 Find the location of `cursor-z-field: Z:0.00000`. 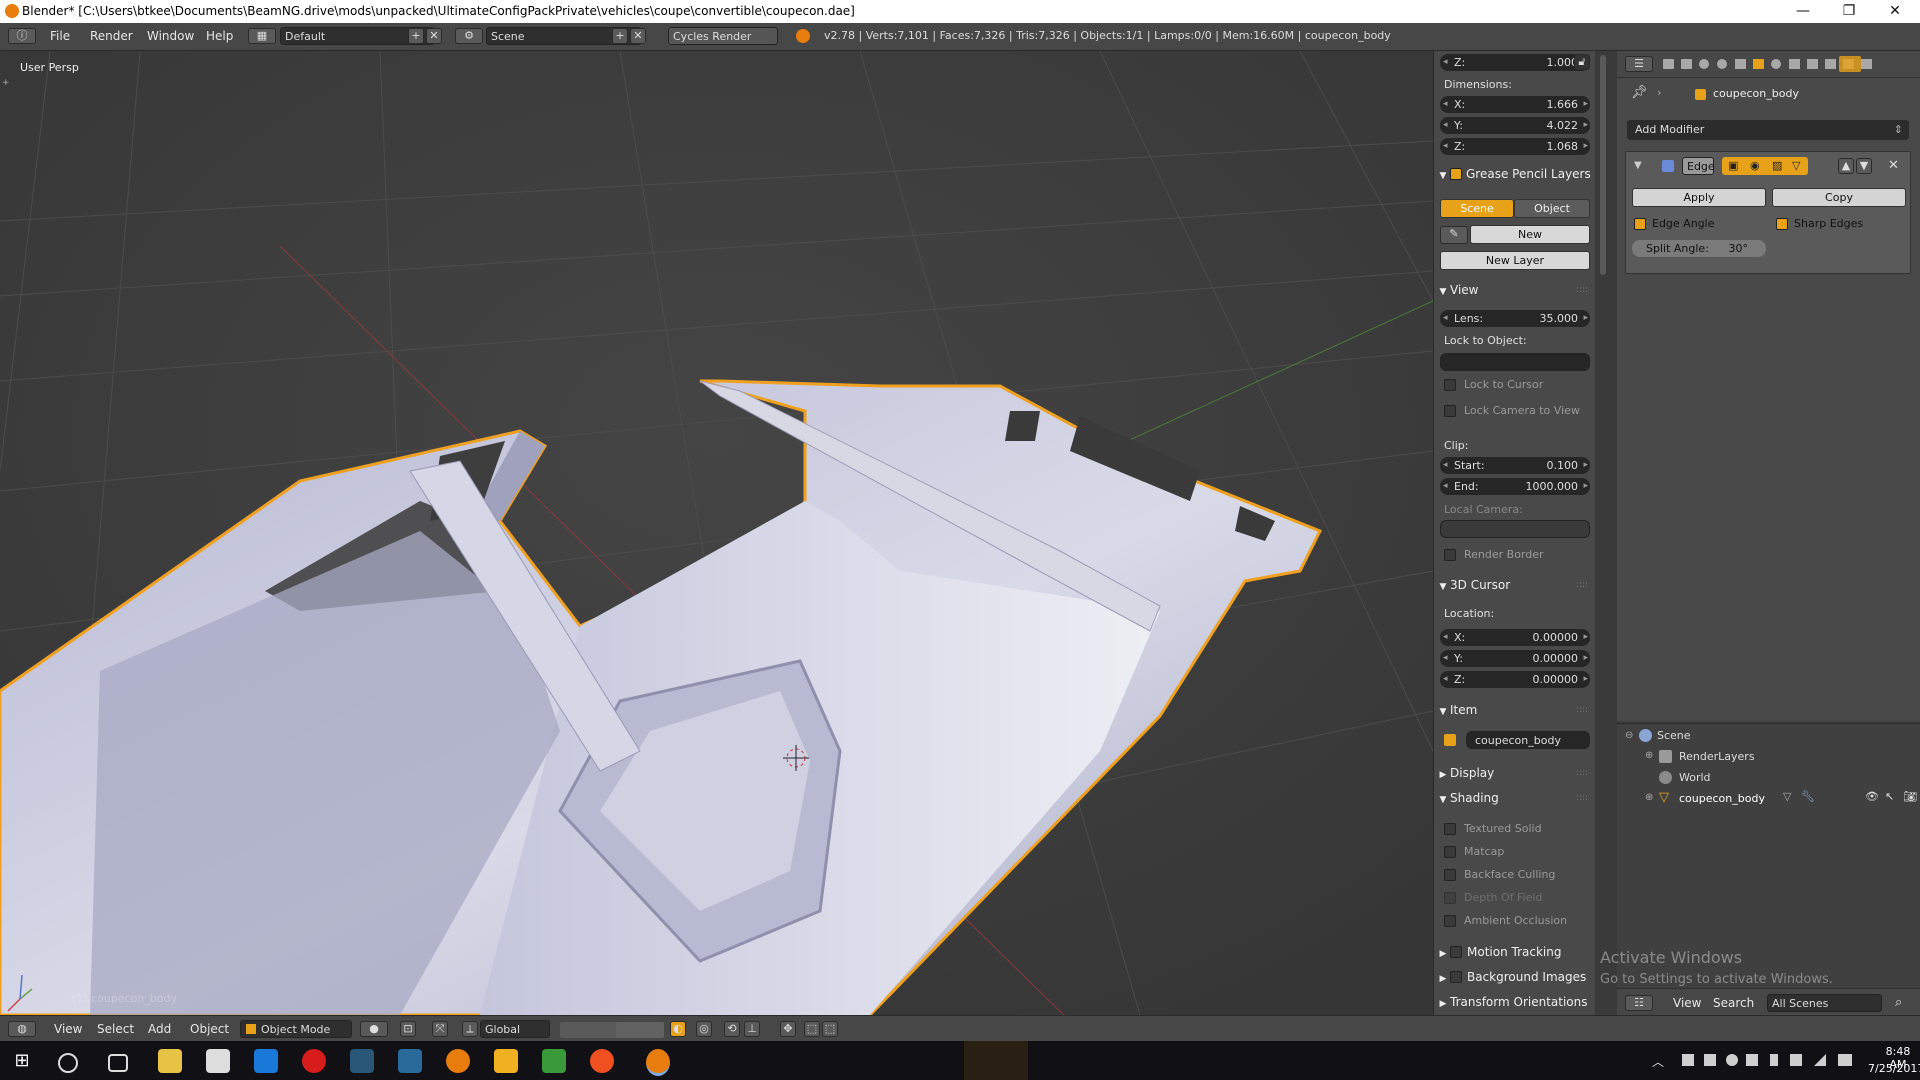

cursor-z-field: Z:0.00000 is located at coordinates (1515, 679).